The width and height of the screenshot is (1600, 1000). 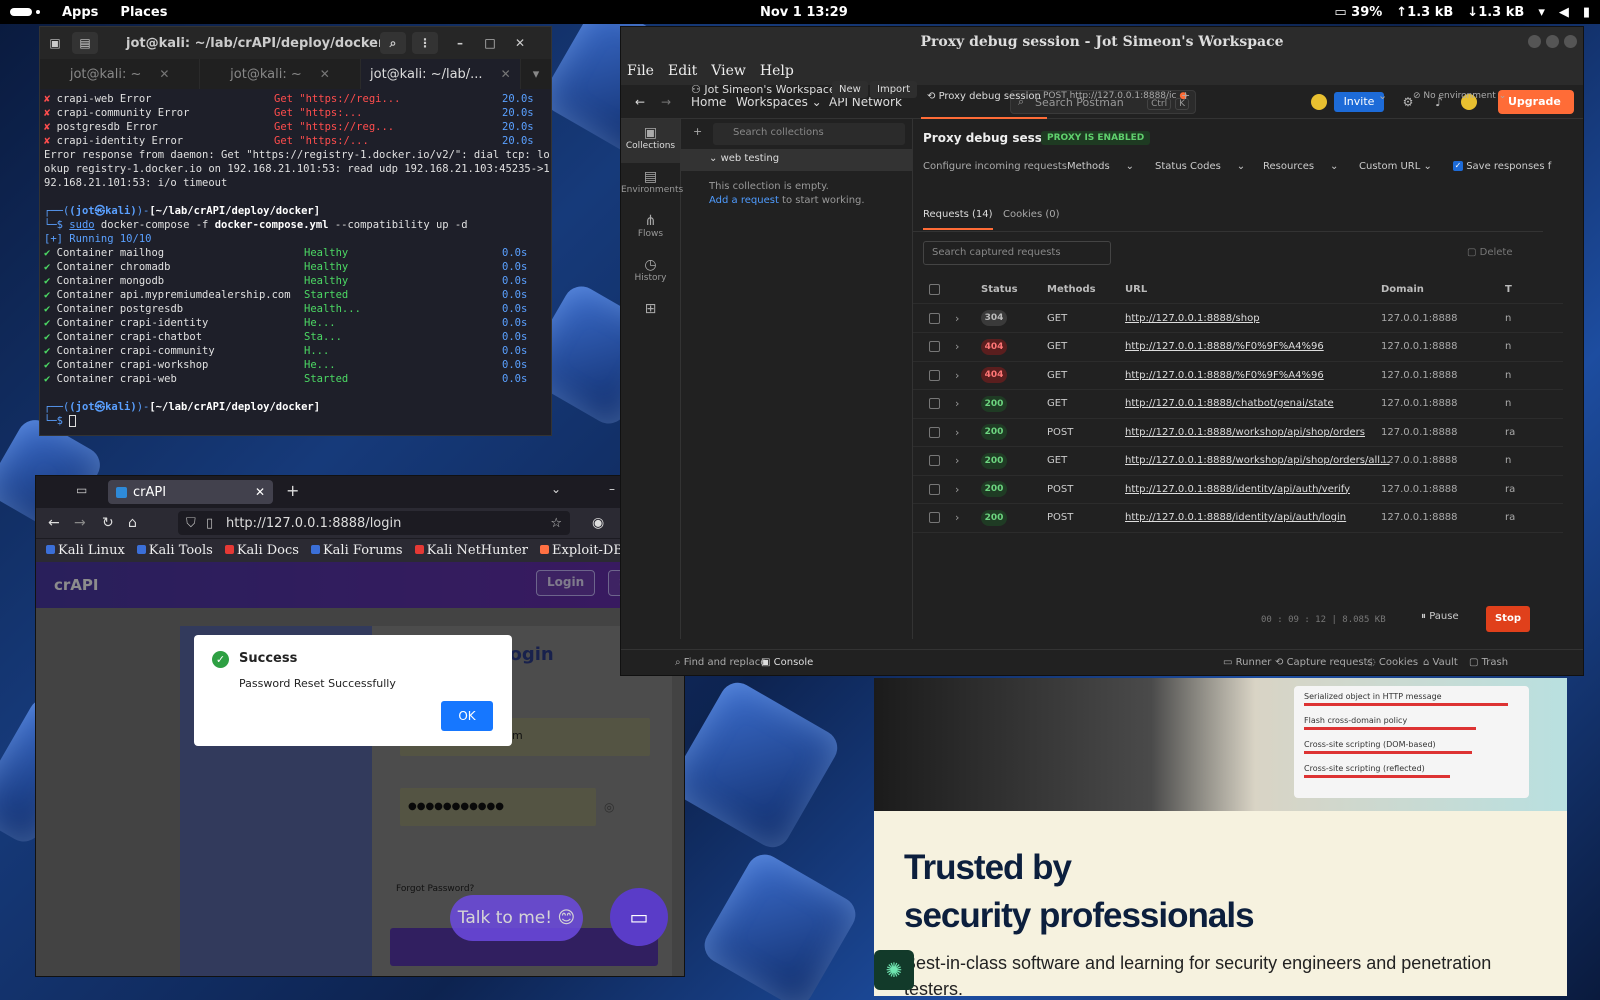 What do you see at coordinates (581, 550) in the screenshot?
I see `bookmark-item: Exploit-DB` at bounding box center [581, 550].